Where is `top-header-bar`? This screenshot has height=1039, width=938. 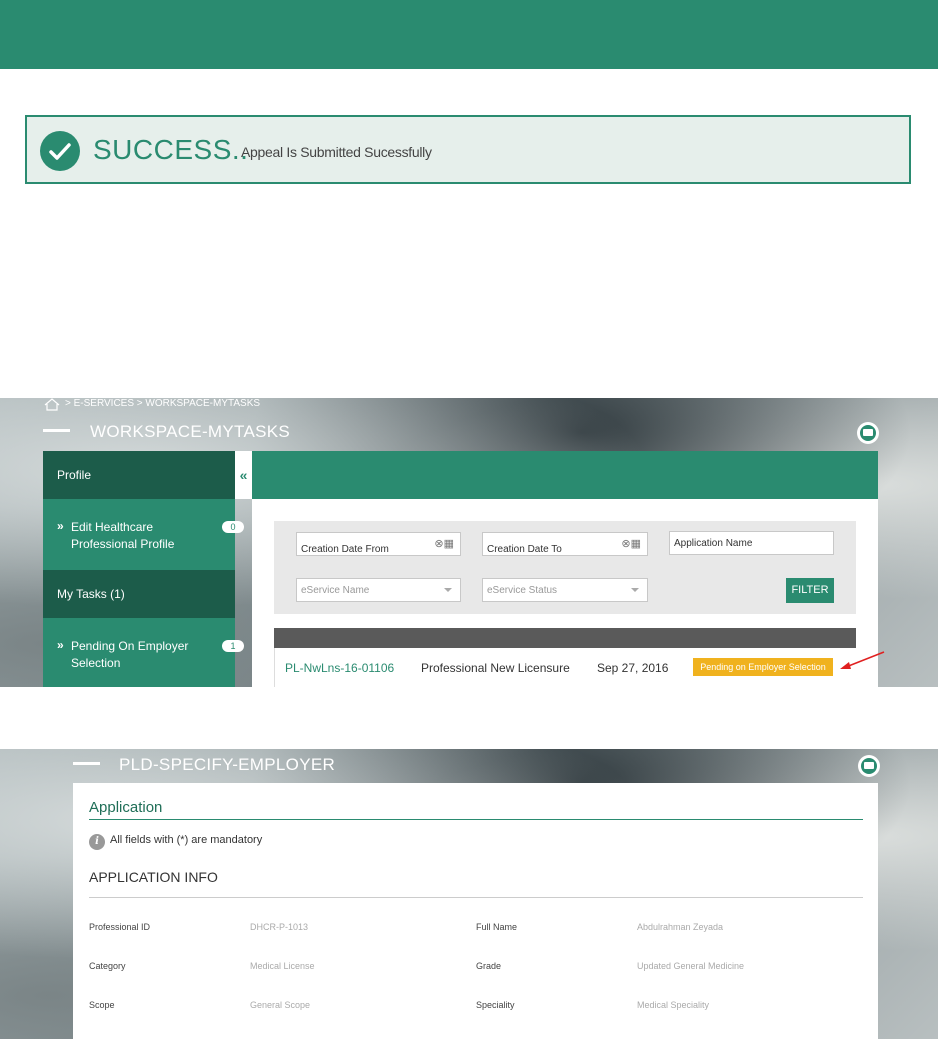 top-header-bar is located at coordinates (469, 34).